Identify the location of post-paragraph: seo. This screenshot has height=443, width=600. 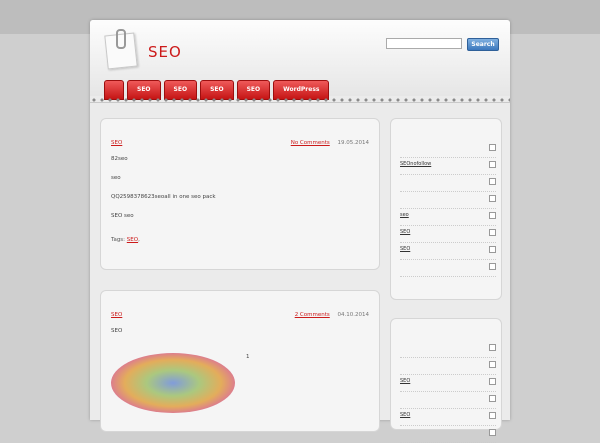
(116, 178).